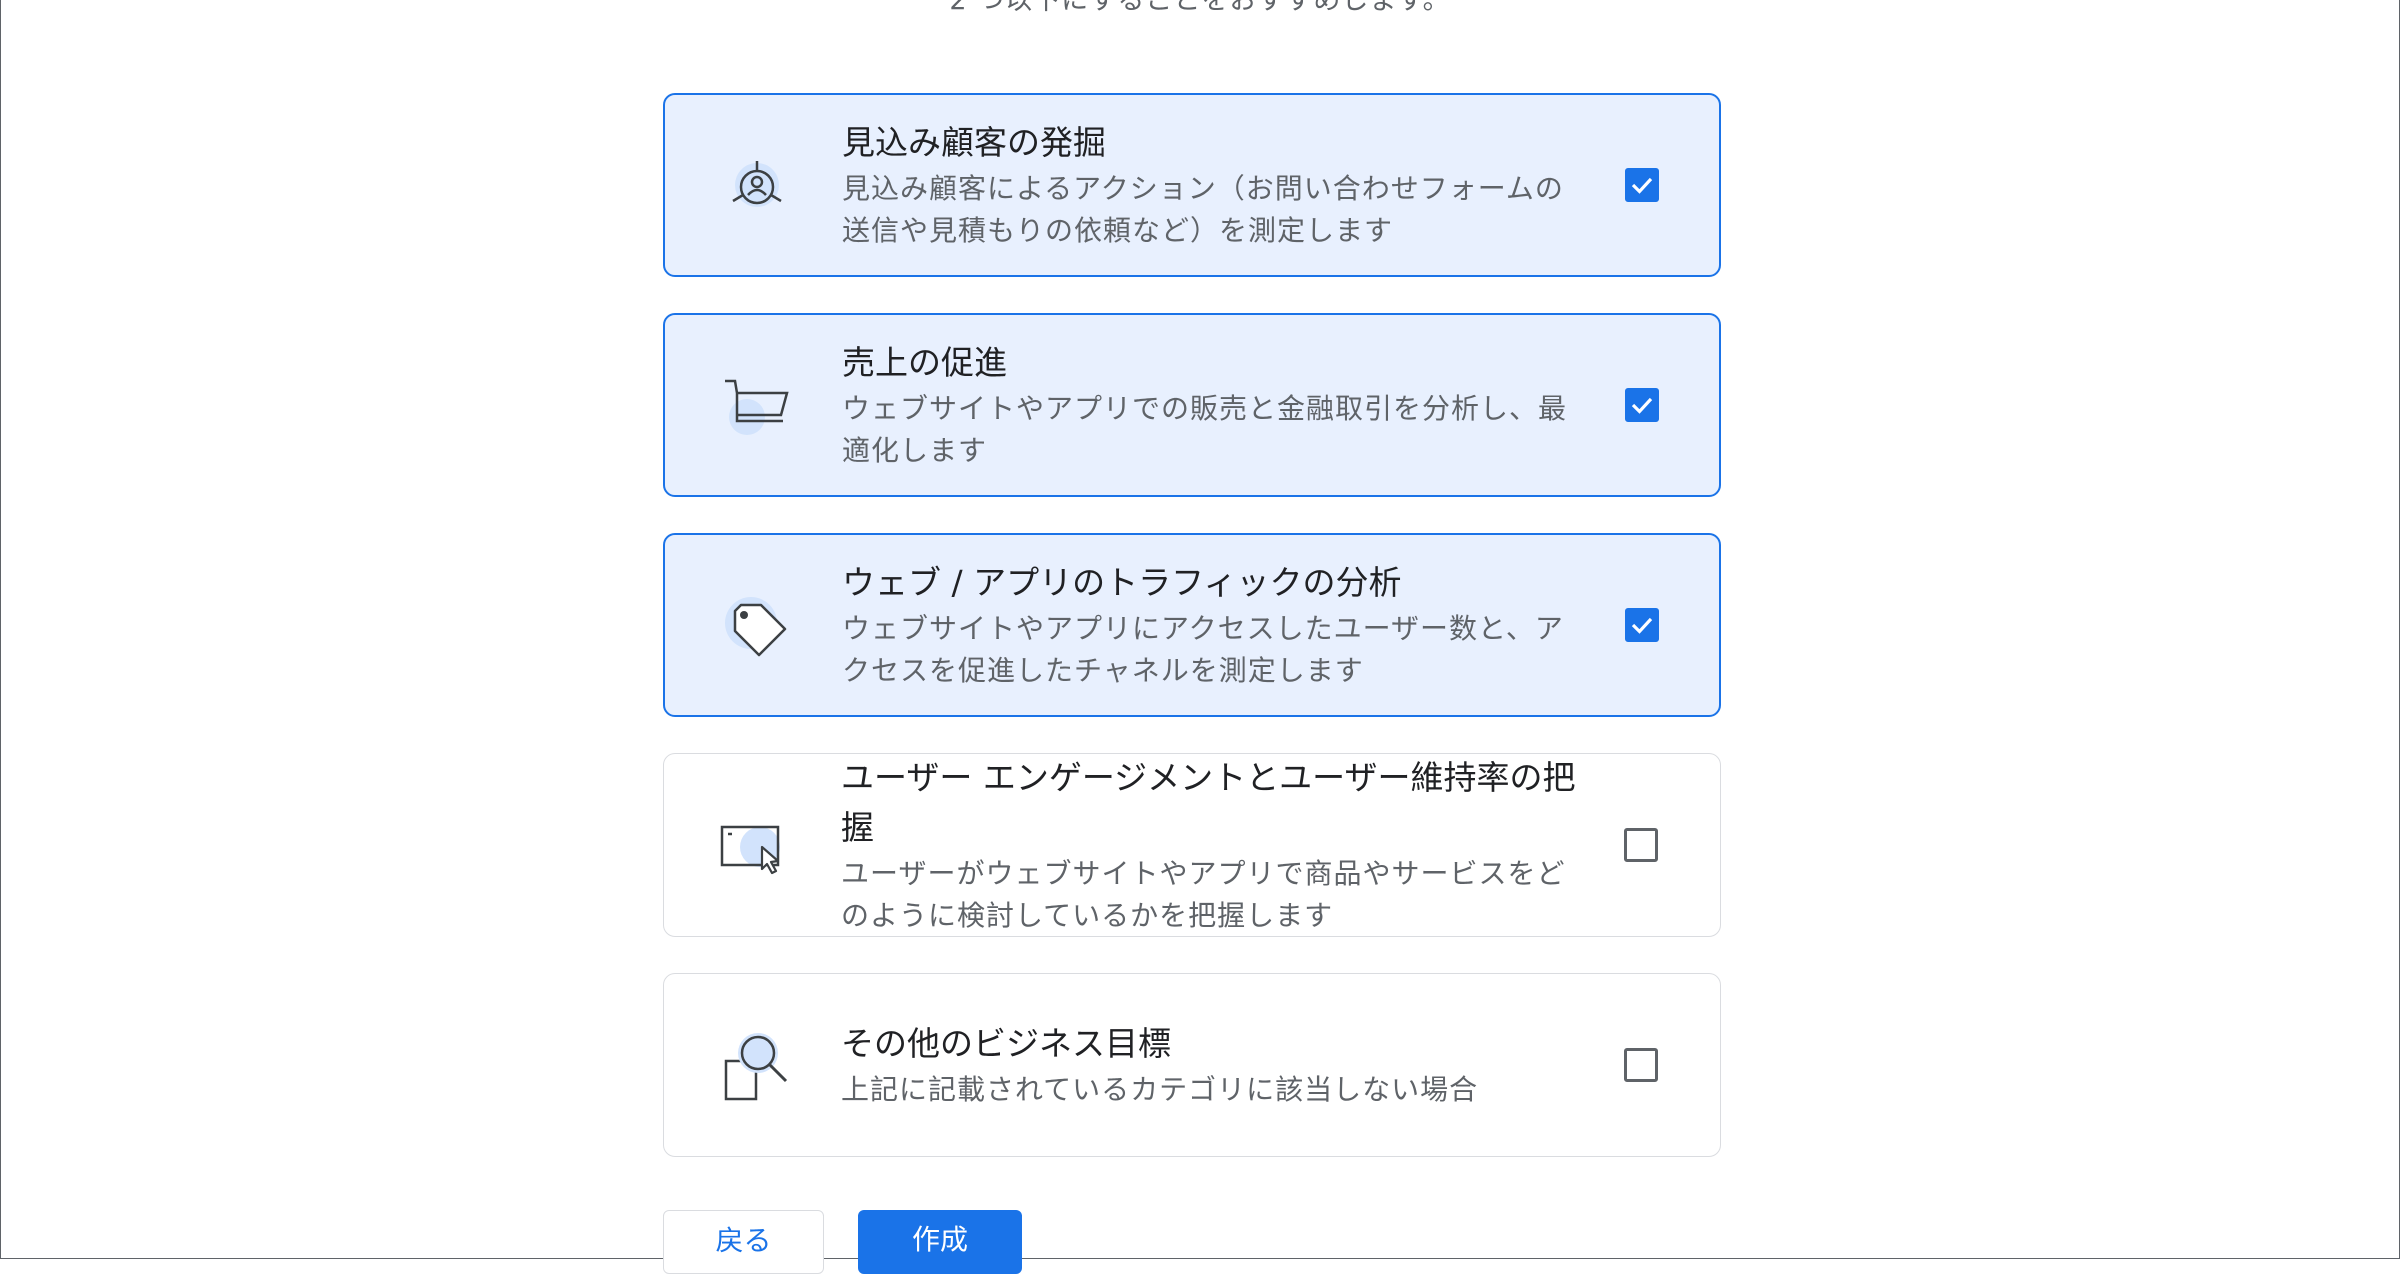  What do you see at coordinates (756, 1065) in the screenshot?
I see `magnifier-document-icon` at bounding box center [756, 1065].